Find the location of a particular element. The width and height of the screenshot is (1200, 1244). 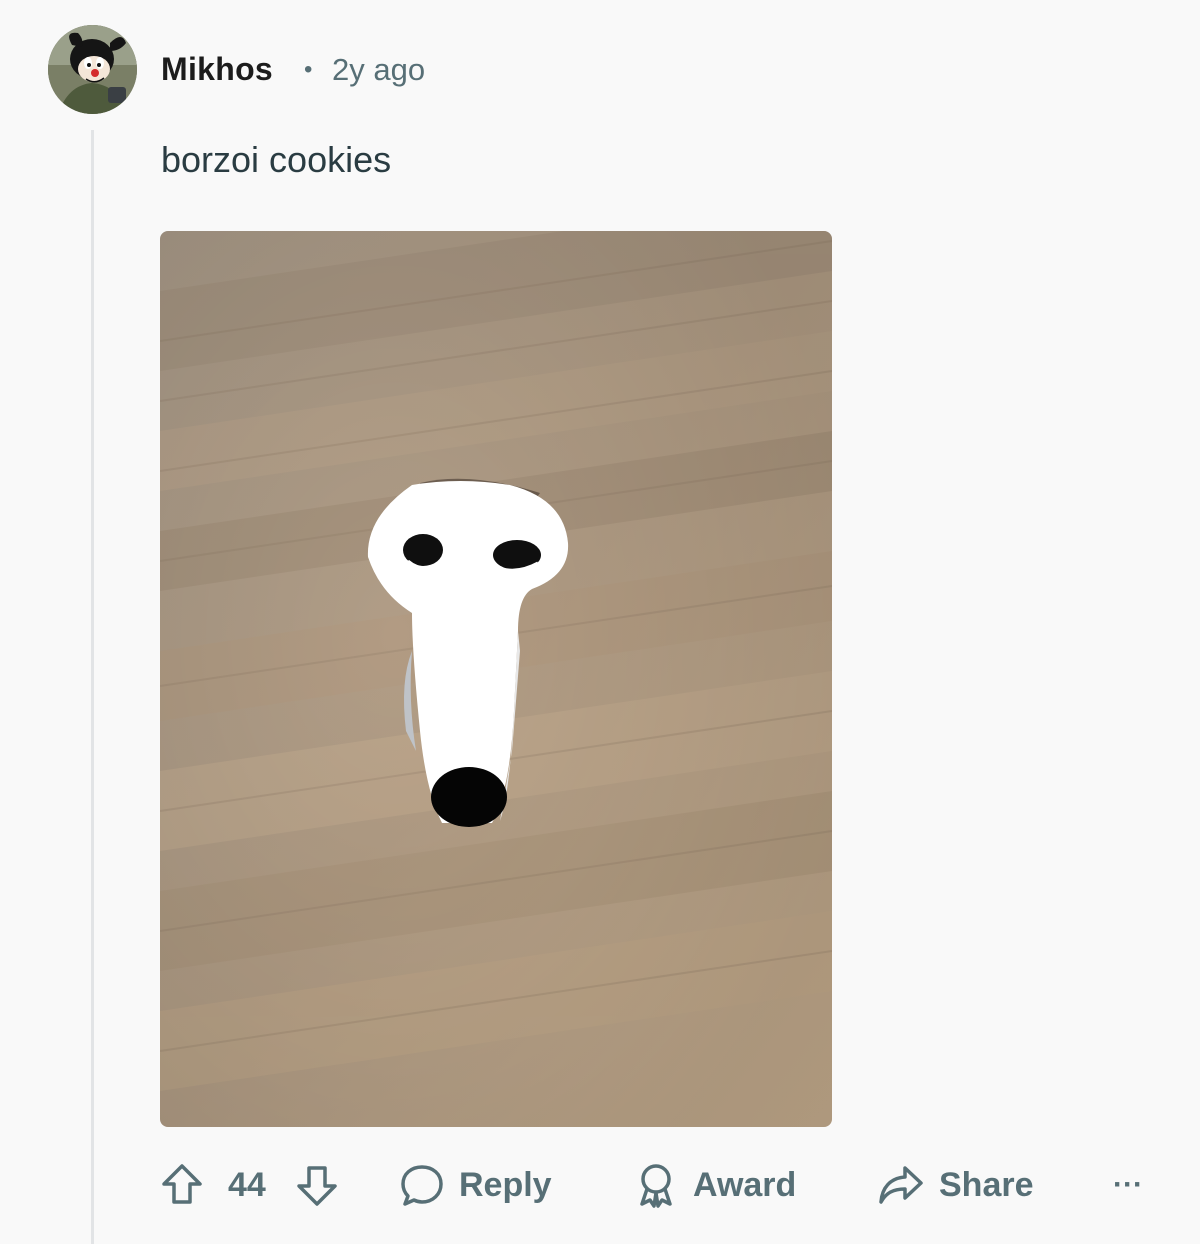

share-button: Share is located at coordinates (955, 1185).